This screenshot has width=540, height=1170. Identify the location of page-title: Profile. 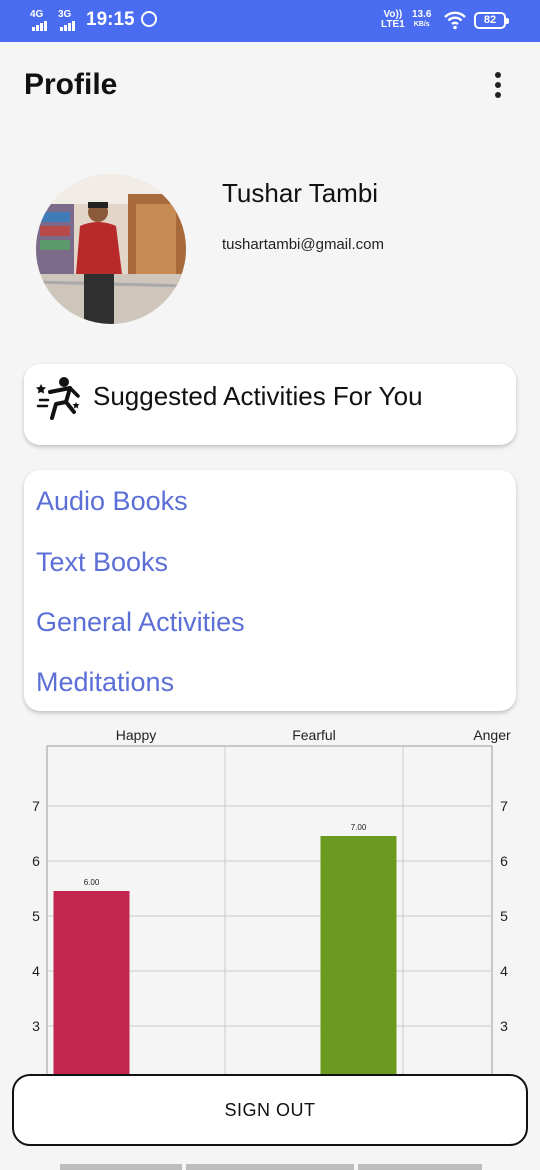
(71, 84).